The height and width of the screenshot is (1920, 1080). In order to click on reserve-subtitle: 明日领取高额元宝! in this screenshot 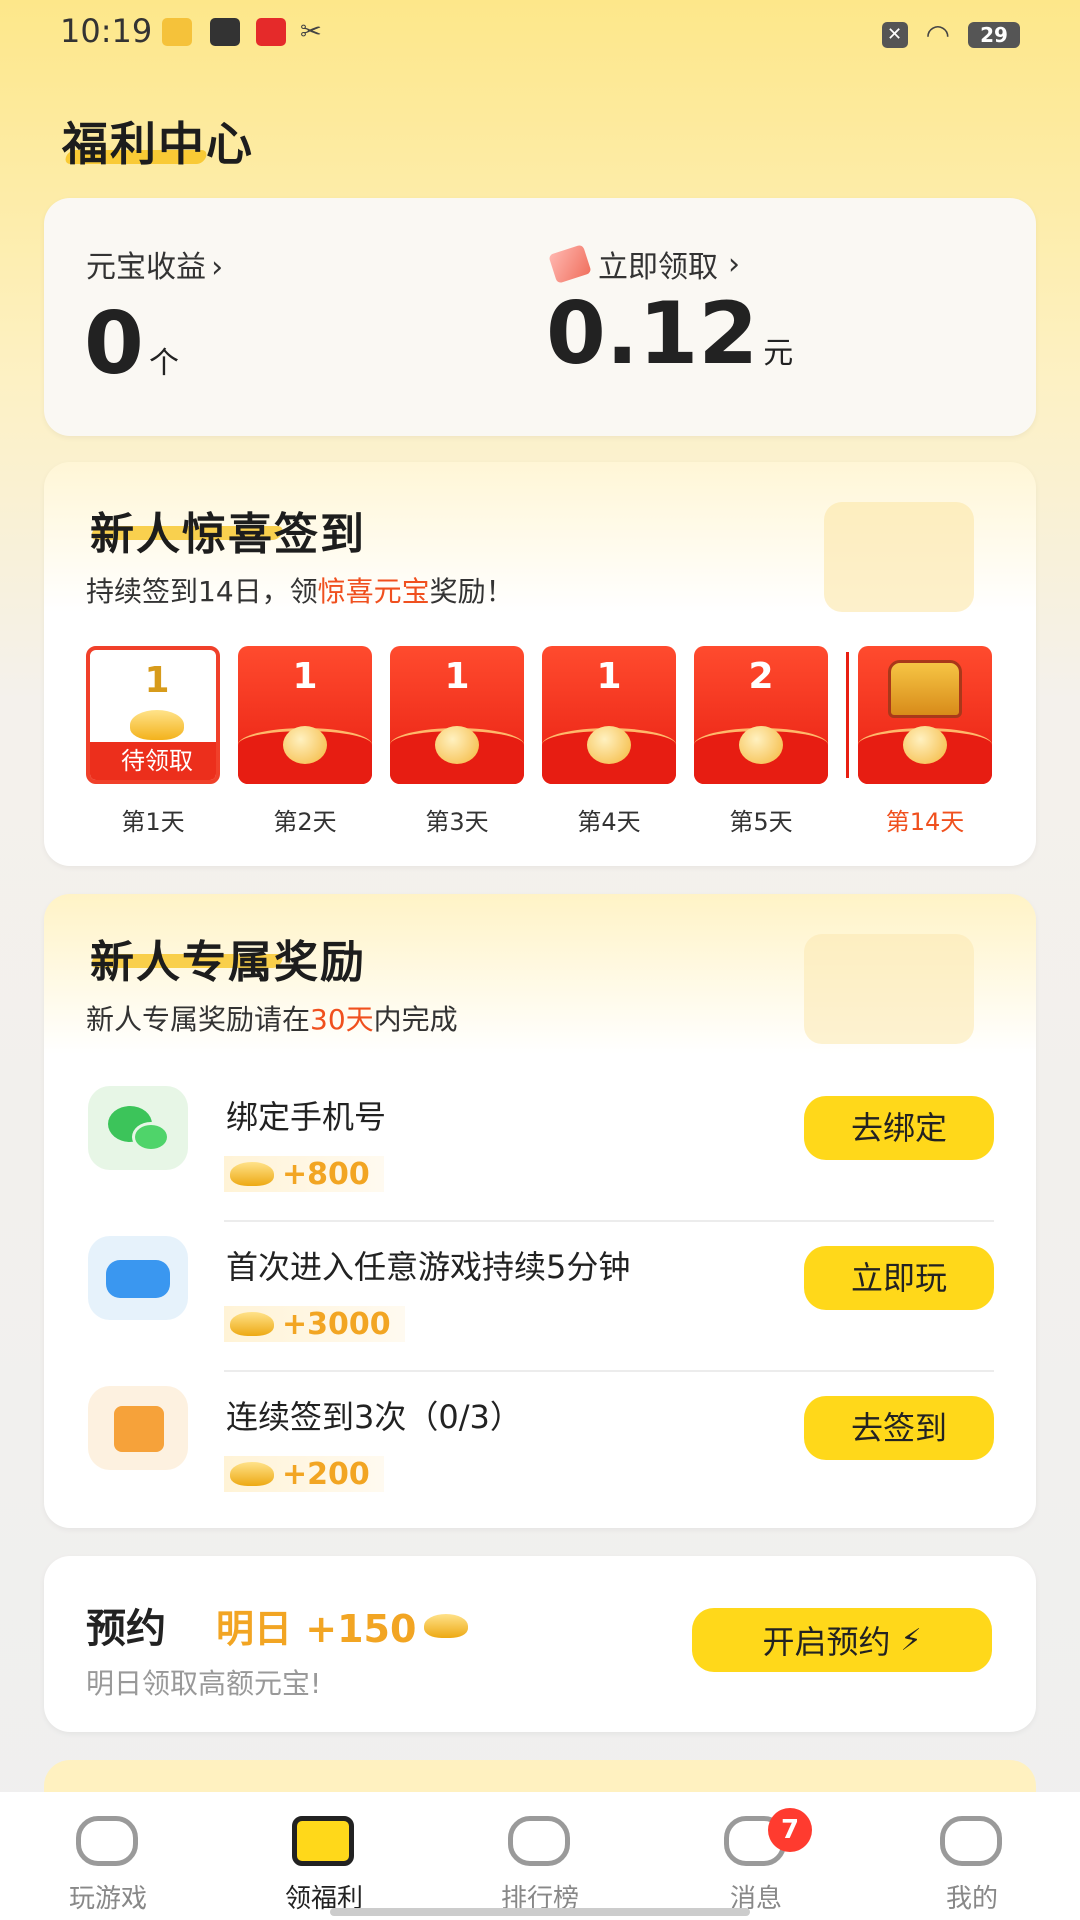, I will do `click(204, 1683)`.